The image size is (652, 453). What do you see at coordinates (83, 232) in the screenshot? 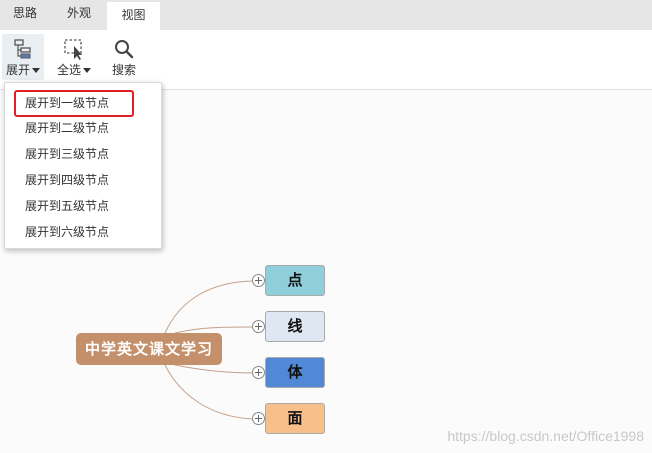
I see `menu-item-expand-level-6: 展开到六级节点` at bounding box center [83, 232].